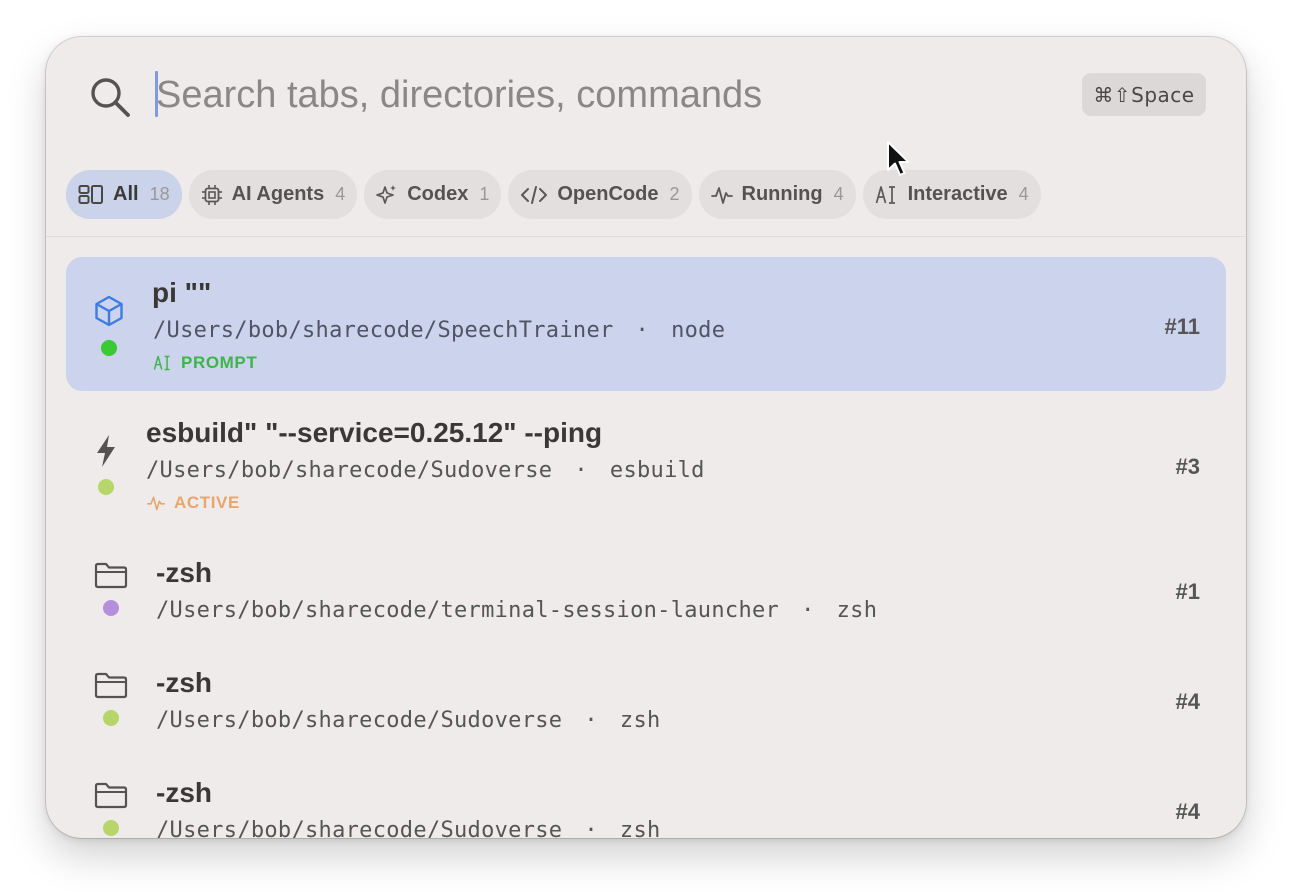 The height and width of the screenshot is (892, 1292). Describe the element at coordinates (782, 194) in the screenshot. I see `filter-chip-label: Running` at that location.